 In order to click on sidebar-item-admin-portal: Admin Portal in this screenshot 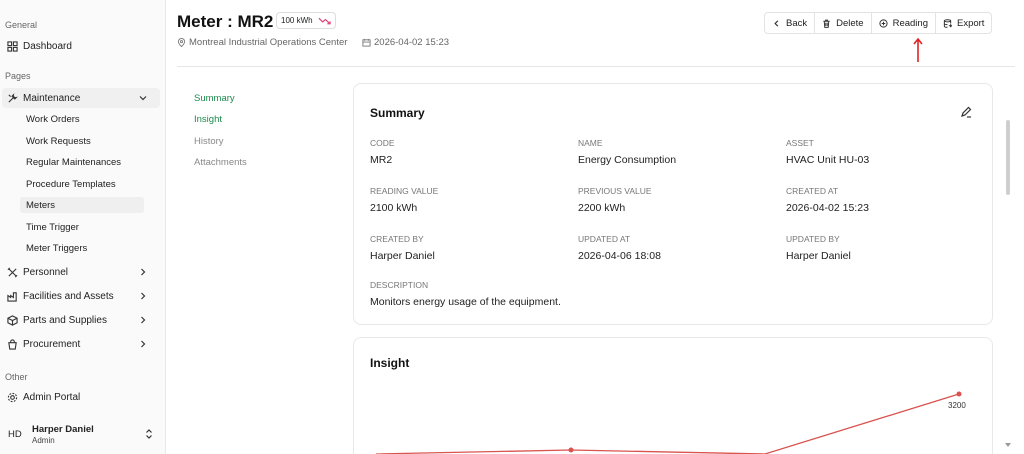, I will do `click(43, 397)`.